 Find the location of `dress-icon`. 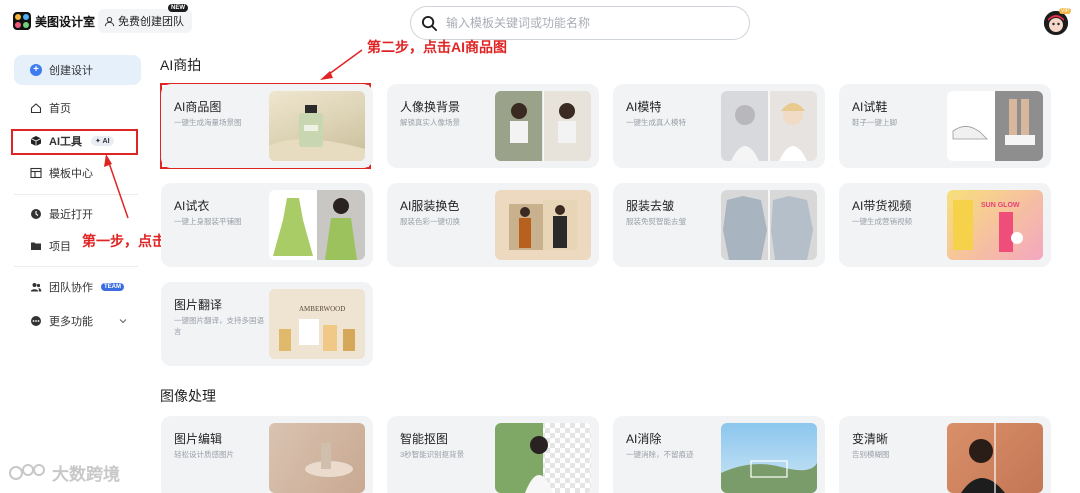

dress-icon is located at coordinates (319, 225).